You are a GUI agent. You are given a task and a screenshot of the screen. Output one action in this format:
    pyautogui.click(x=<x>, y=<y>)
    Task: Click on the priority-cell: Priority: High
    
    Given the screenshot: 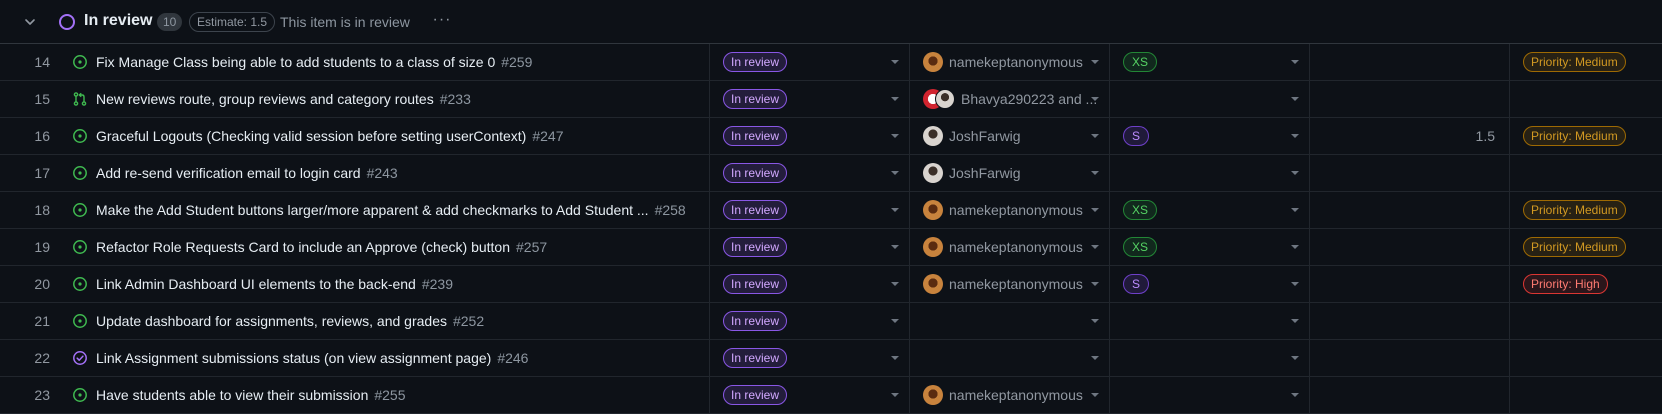 What is the action you would take?
    pyautogui.click(x=1586, y=284)
    